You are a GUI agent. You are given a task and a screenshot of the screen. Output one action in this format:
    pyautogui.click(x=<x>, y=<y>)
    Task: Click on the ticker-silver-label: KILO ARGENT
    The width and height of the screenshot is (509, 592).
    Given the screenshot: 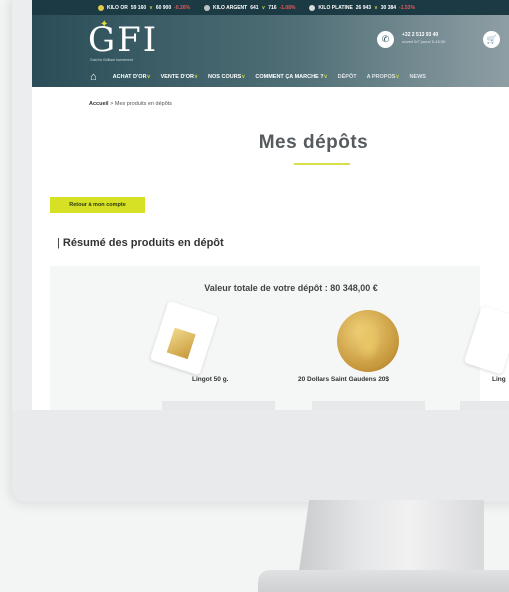 What is the action you would take?
    pyautogui.click(x=230, y=7)
    